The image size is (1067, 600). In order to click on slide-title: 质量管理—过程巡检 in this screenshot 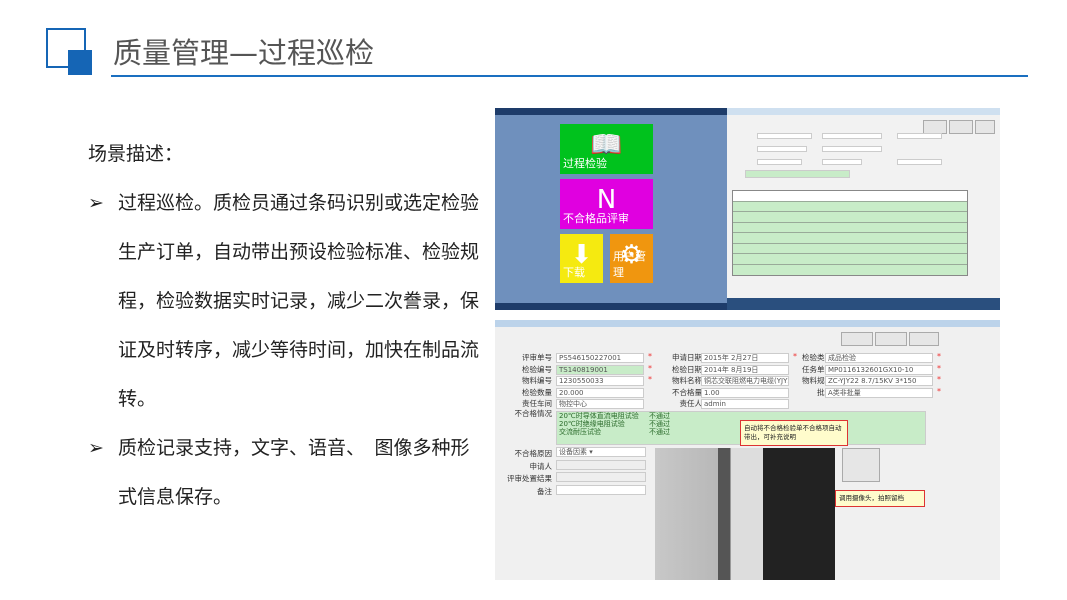, I will do `click(244, 53)`.